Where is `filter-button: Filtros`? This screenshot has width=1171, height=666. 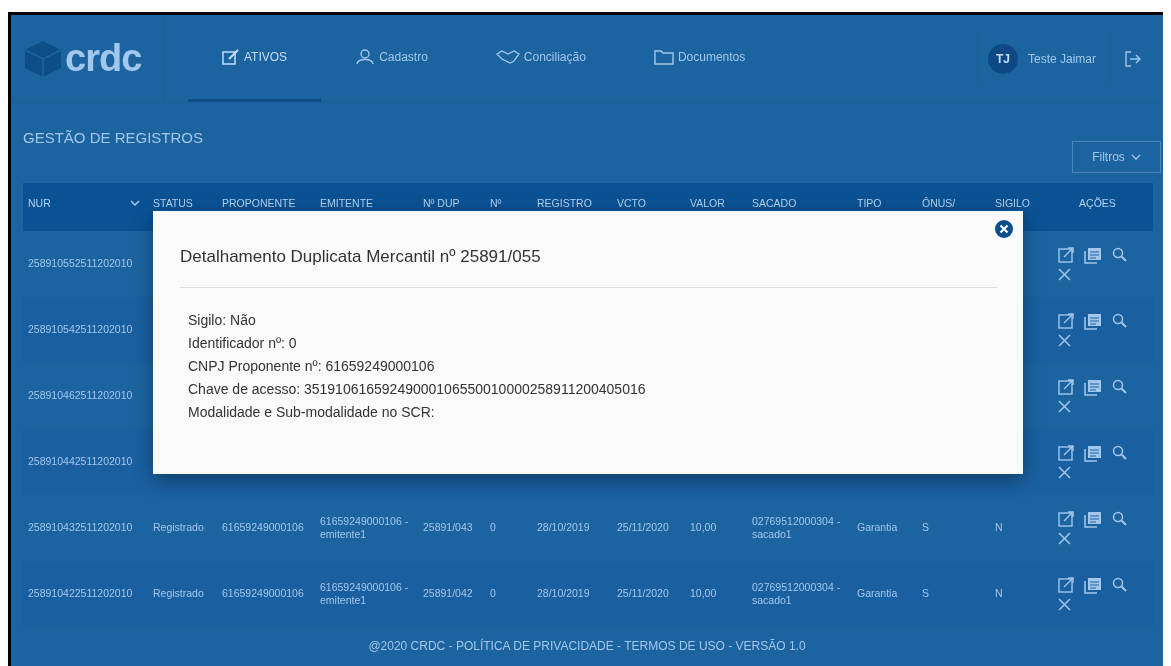 filter-button: Filtros is located at coordinates (1116, 157).